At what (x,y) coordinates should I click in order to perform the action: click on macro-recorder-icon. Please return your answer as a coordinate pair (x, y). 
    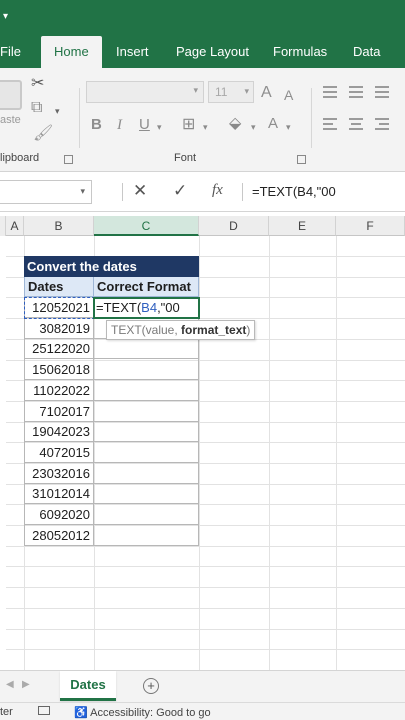
    Looking at the image, I should click on (44, 710).